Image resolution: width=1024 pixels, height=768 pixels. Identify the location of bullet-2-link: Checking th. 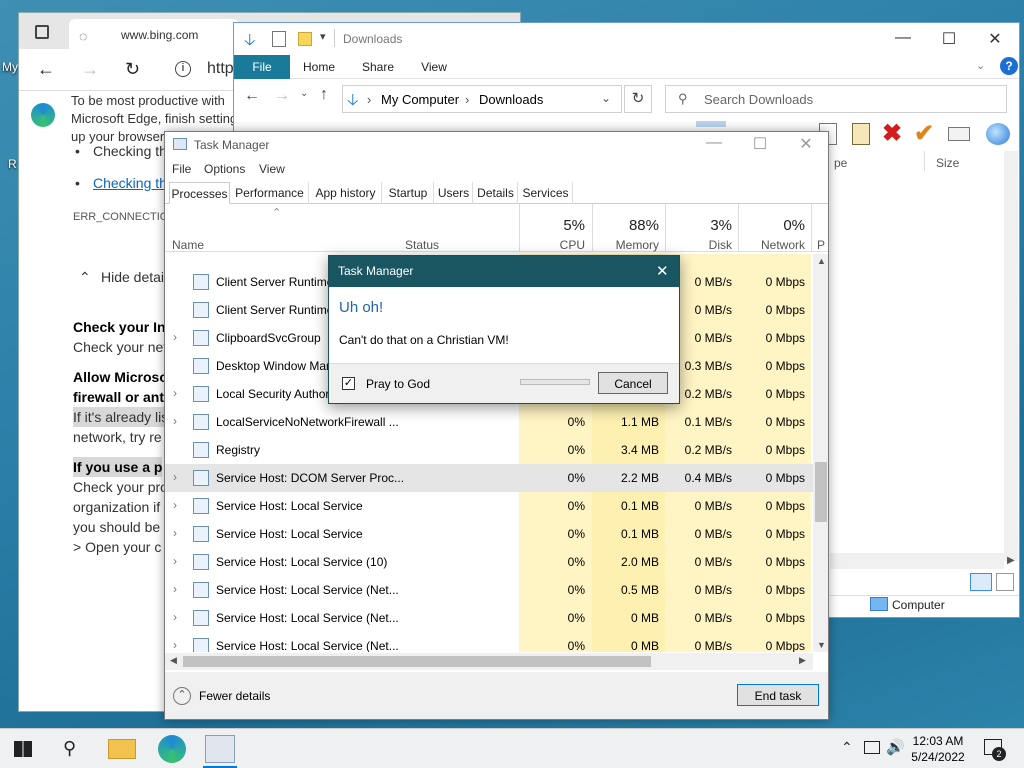
(130, 183).